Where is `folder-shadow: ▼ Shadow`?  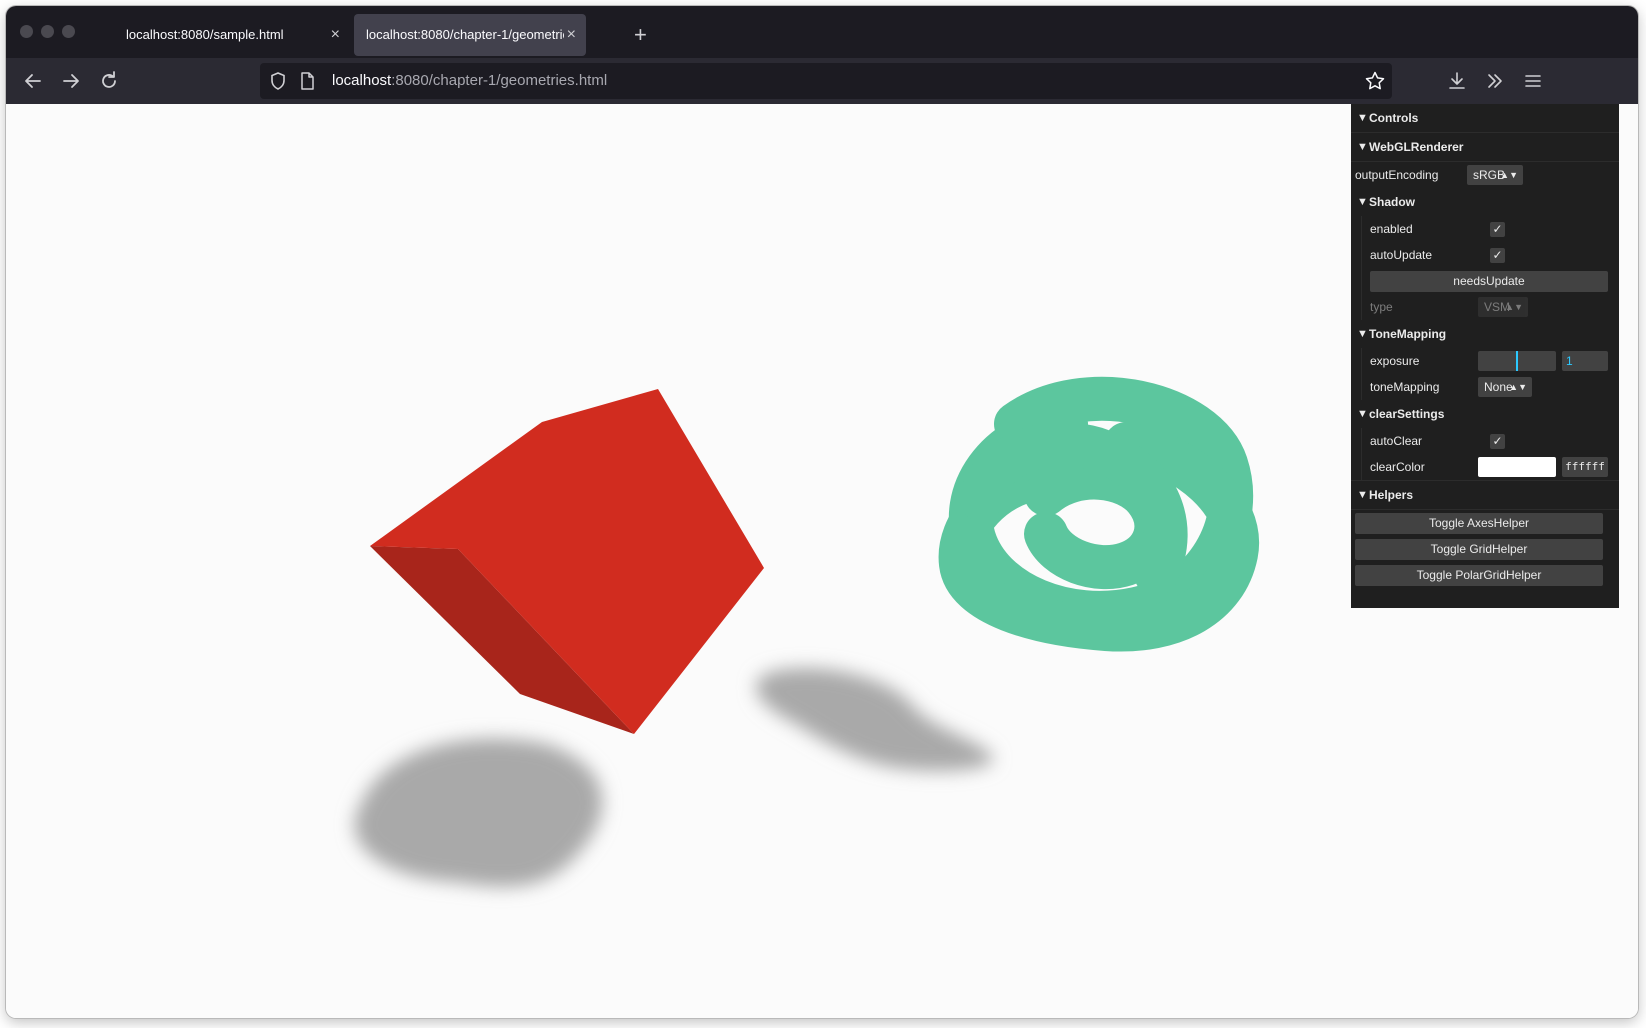 folder-shadow: ▼ Shadow is located at coordinates (1485, 202).